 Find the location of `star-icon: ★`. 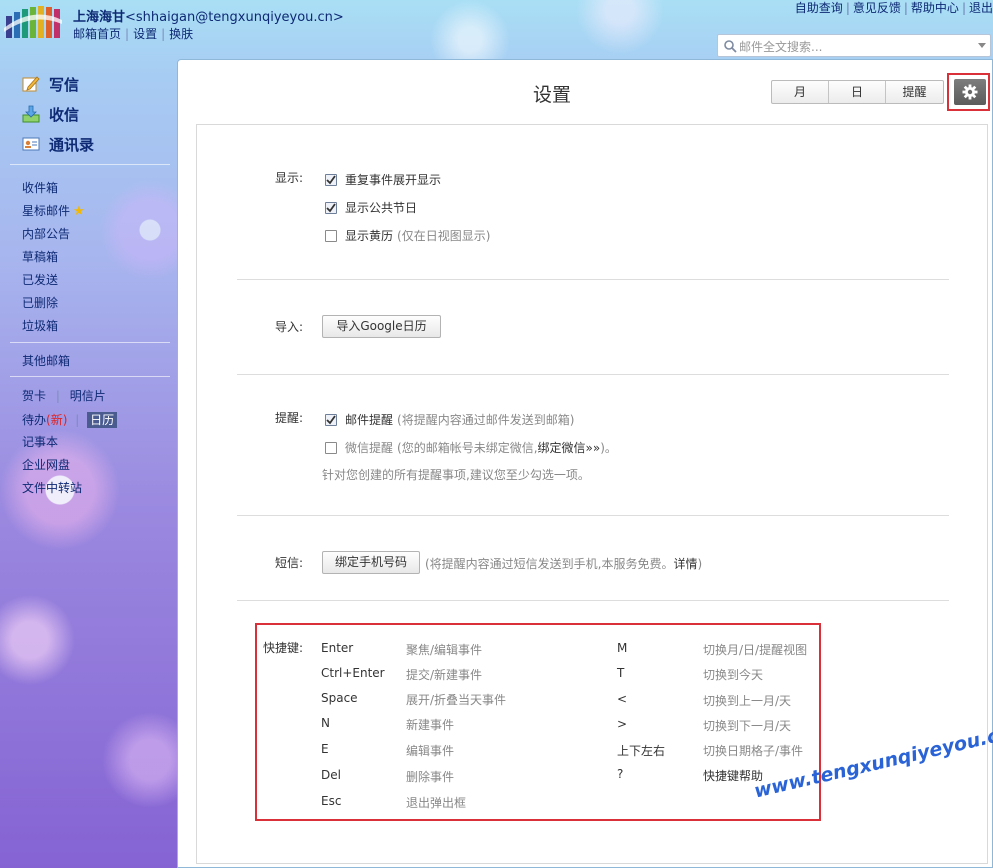

star-icon: ★ is located at coordinates (79, 211).